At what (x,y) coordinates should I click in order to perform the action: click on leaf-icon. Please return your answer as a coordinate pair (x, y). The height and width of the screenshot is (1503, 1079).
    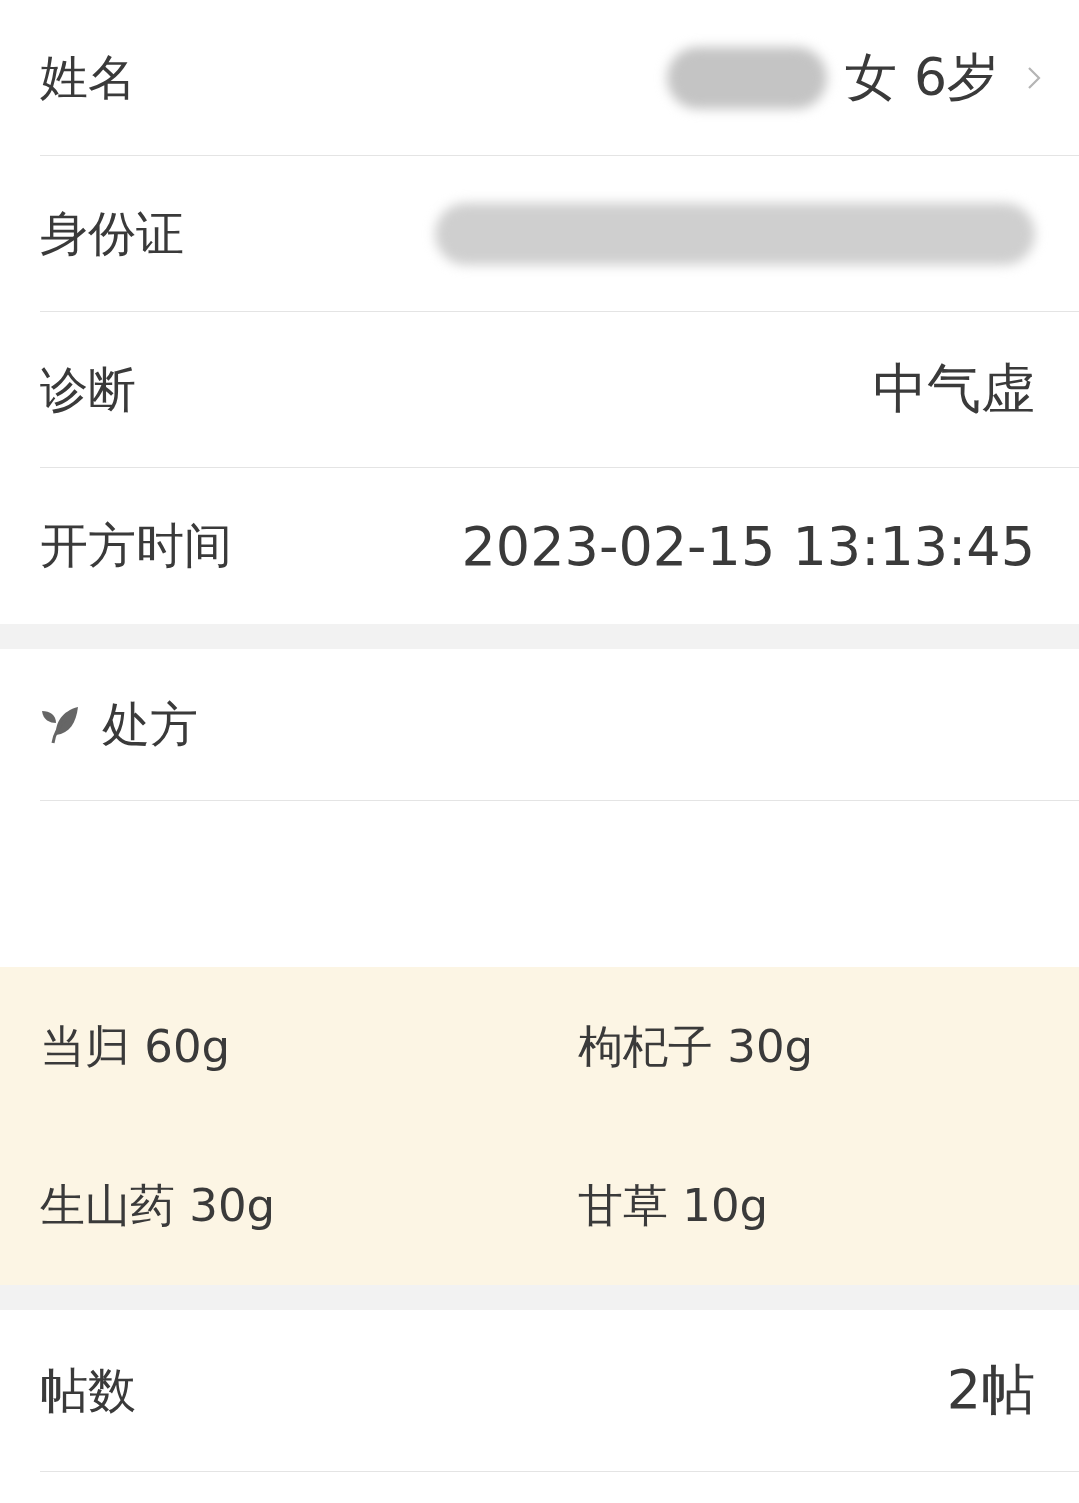
    Looking at the image, I should click on (60, 724).